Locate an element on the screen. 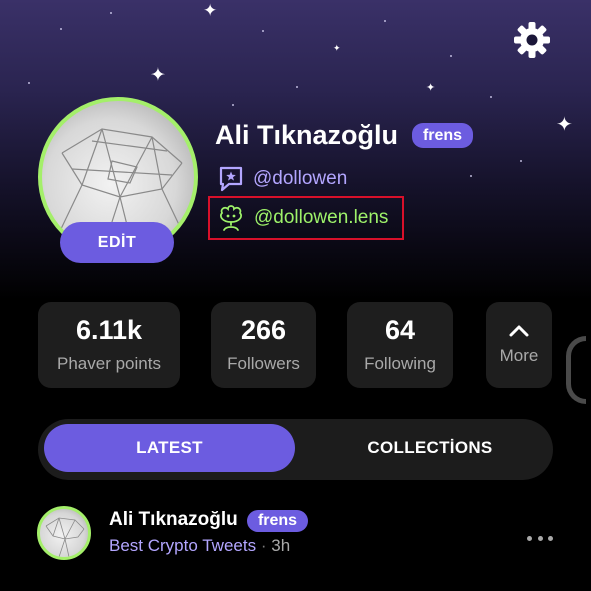 The height and width of the screenshot is (591, 591). farcaster-handle-link: @dollowen is located at coordinates (282, 179).